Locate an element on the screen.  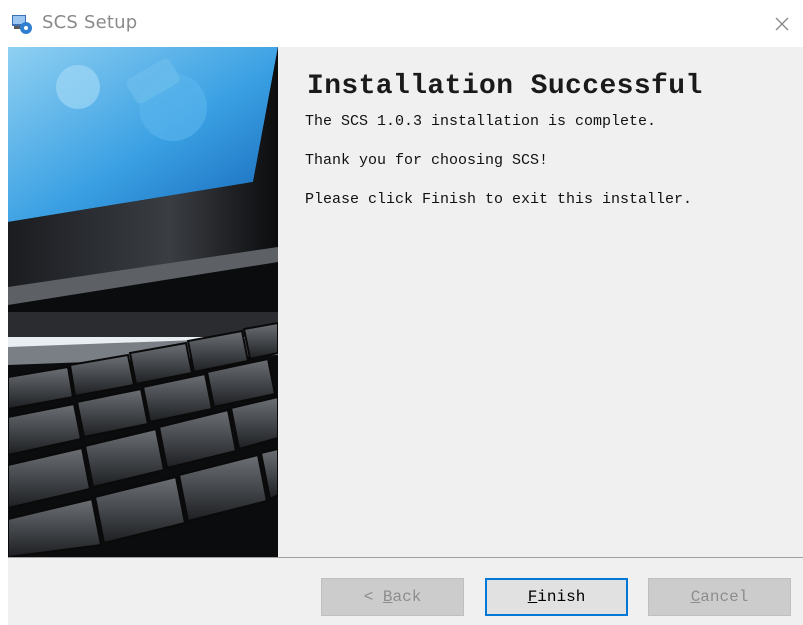
back-button-prefix: < is located at coordinates (373, 597).